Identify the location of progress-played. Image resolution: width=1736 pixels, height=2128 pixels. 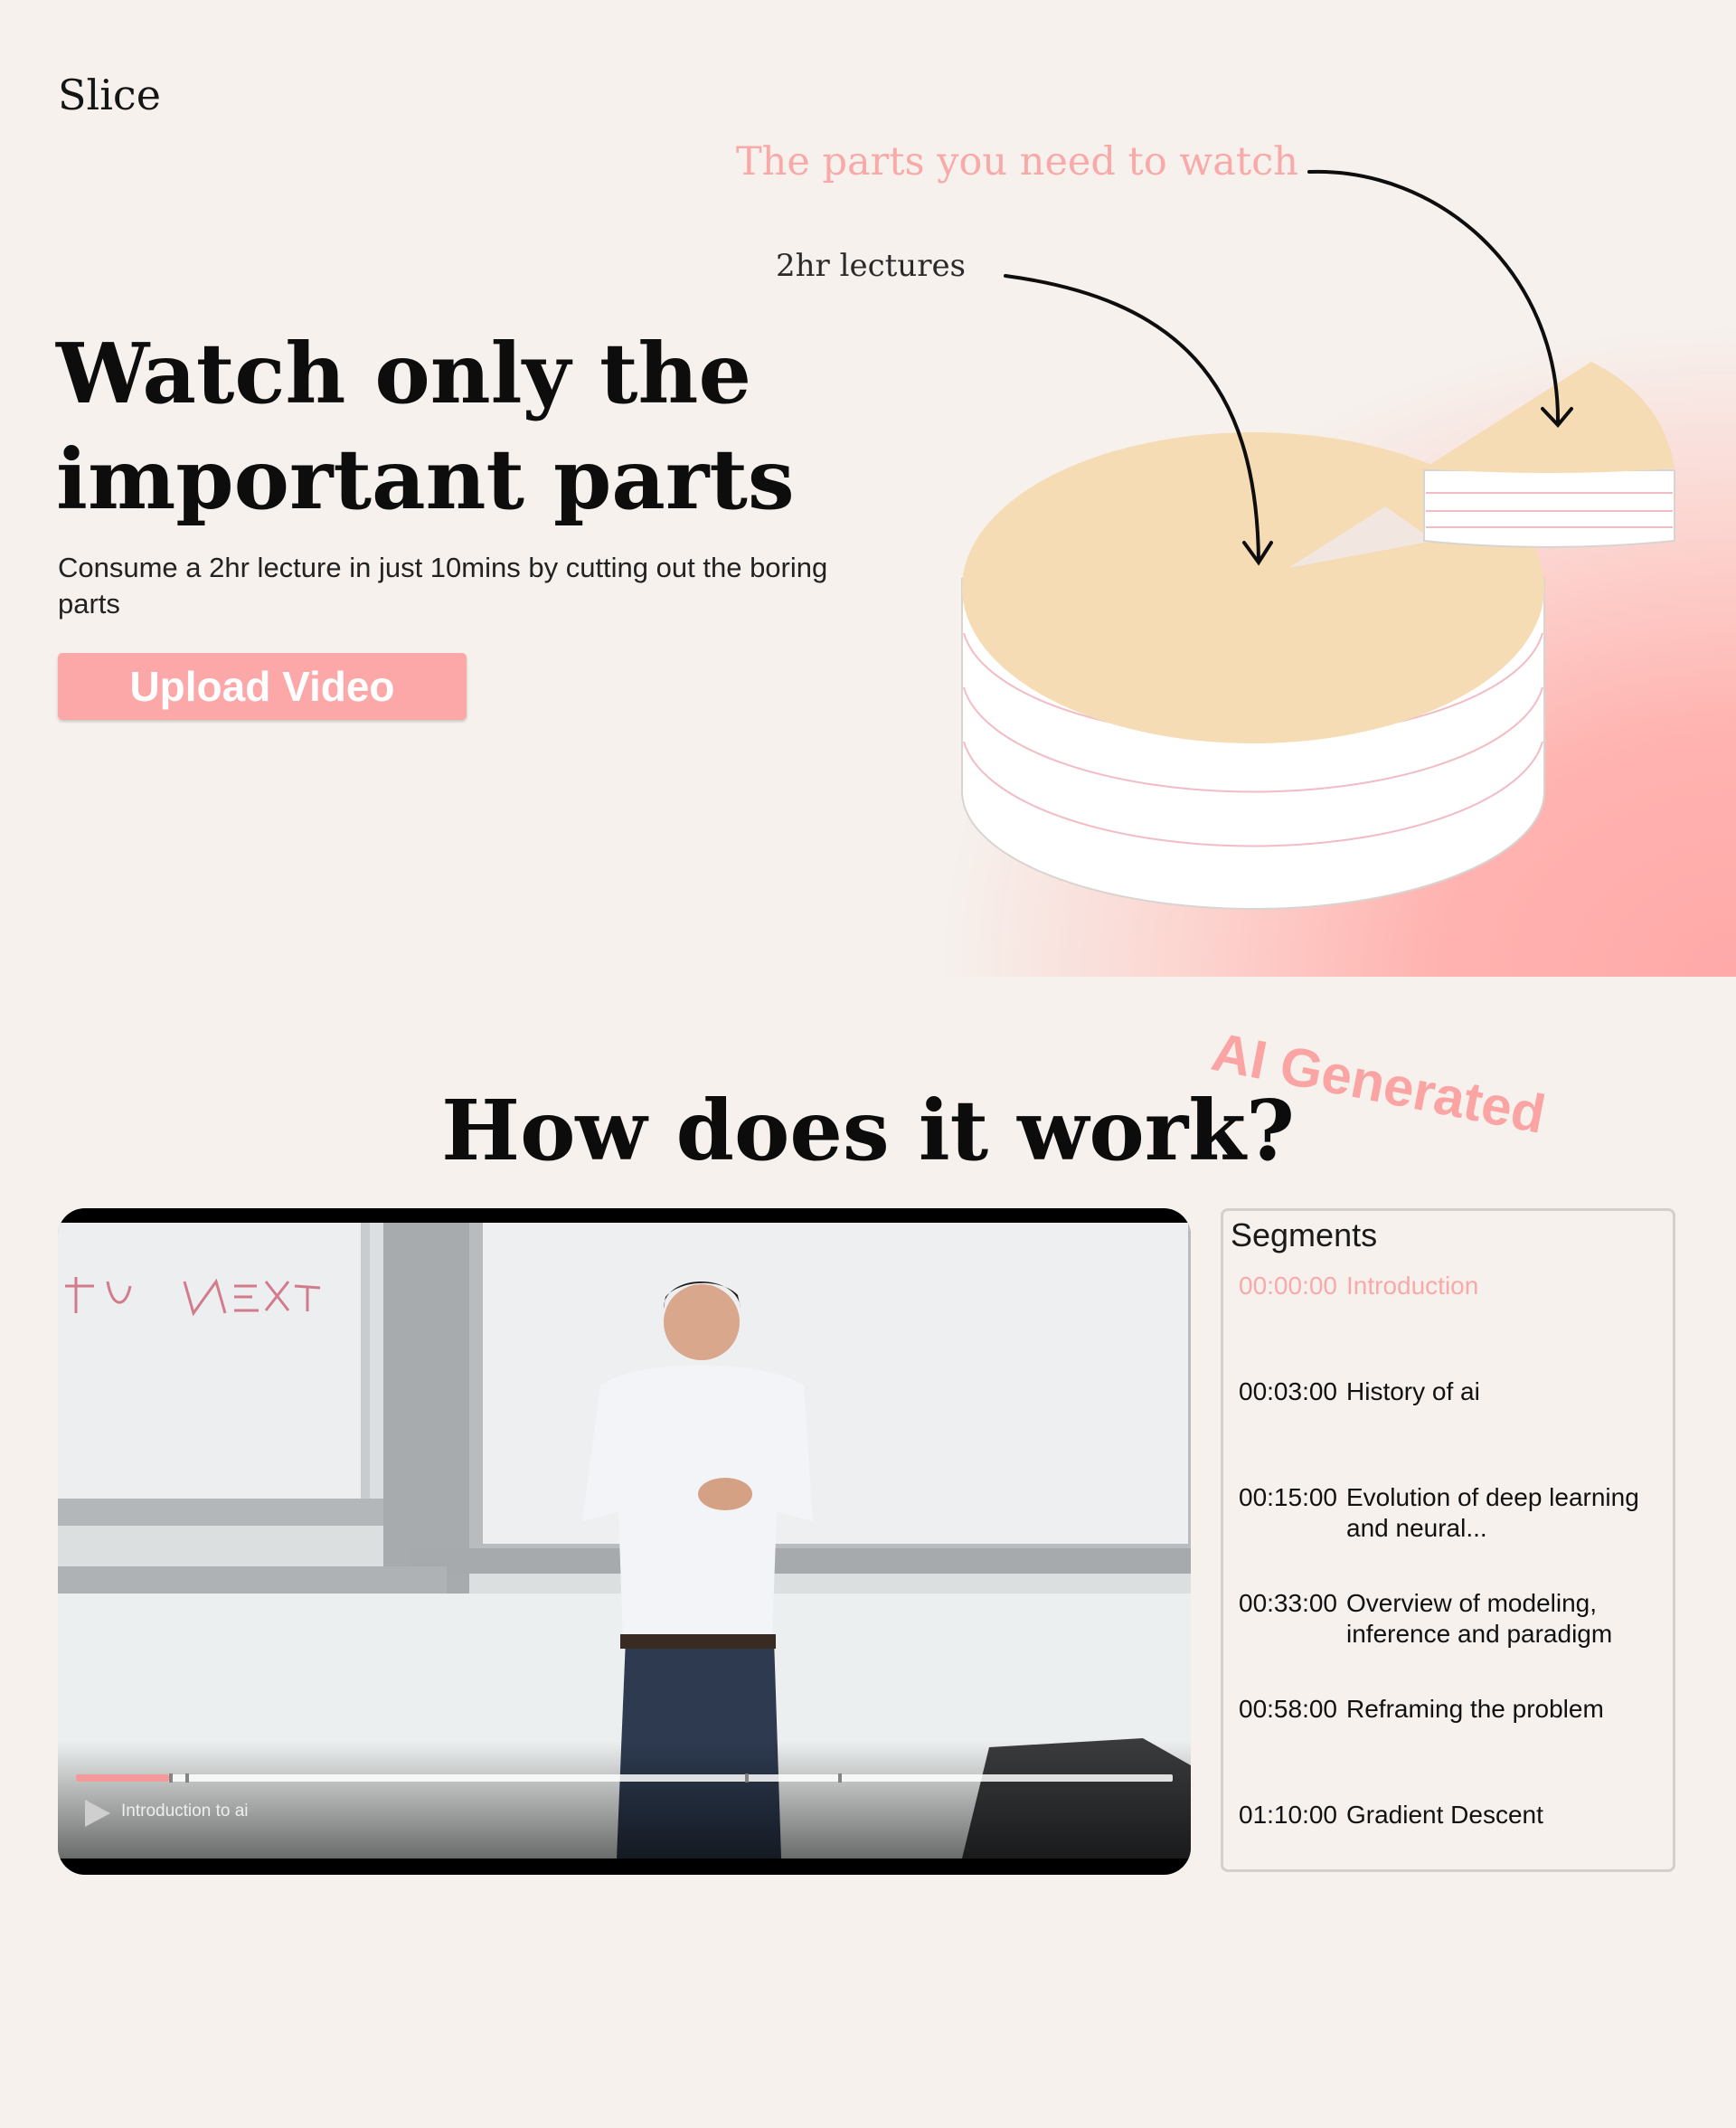
(123, 1778).